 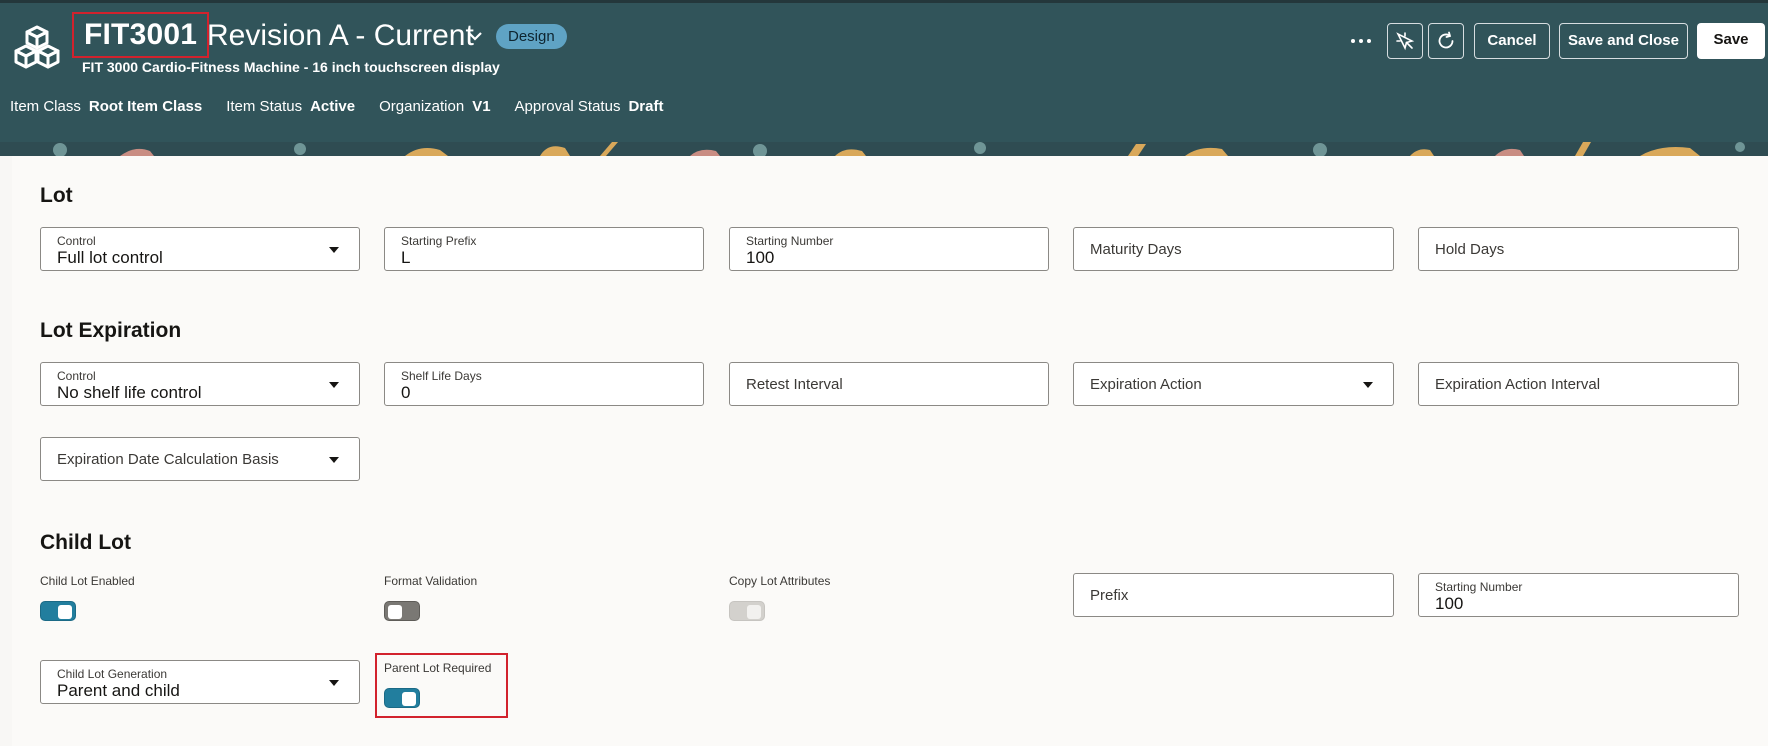 I want to click on format-validation-switch, so click(x=402, y=611).